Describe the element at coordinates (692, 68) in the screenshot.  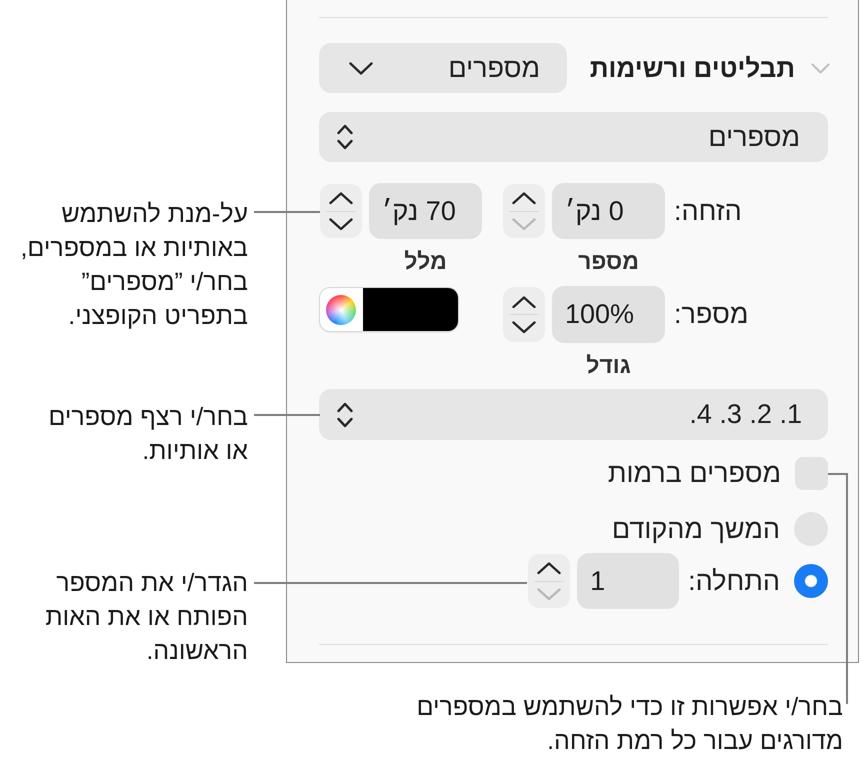
I see `section-title: תבליטים ורשימות` at that location.